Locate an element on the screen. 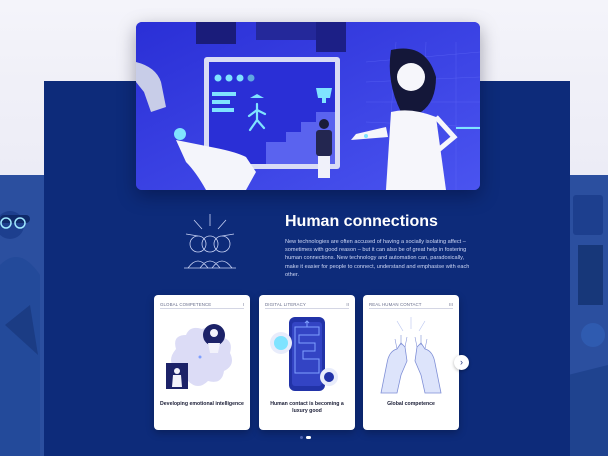 The height and width of the screenshot is (456, 608). reaching-hands-illustration is located at coordinates (411, 355).